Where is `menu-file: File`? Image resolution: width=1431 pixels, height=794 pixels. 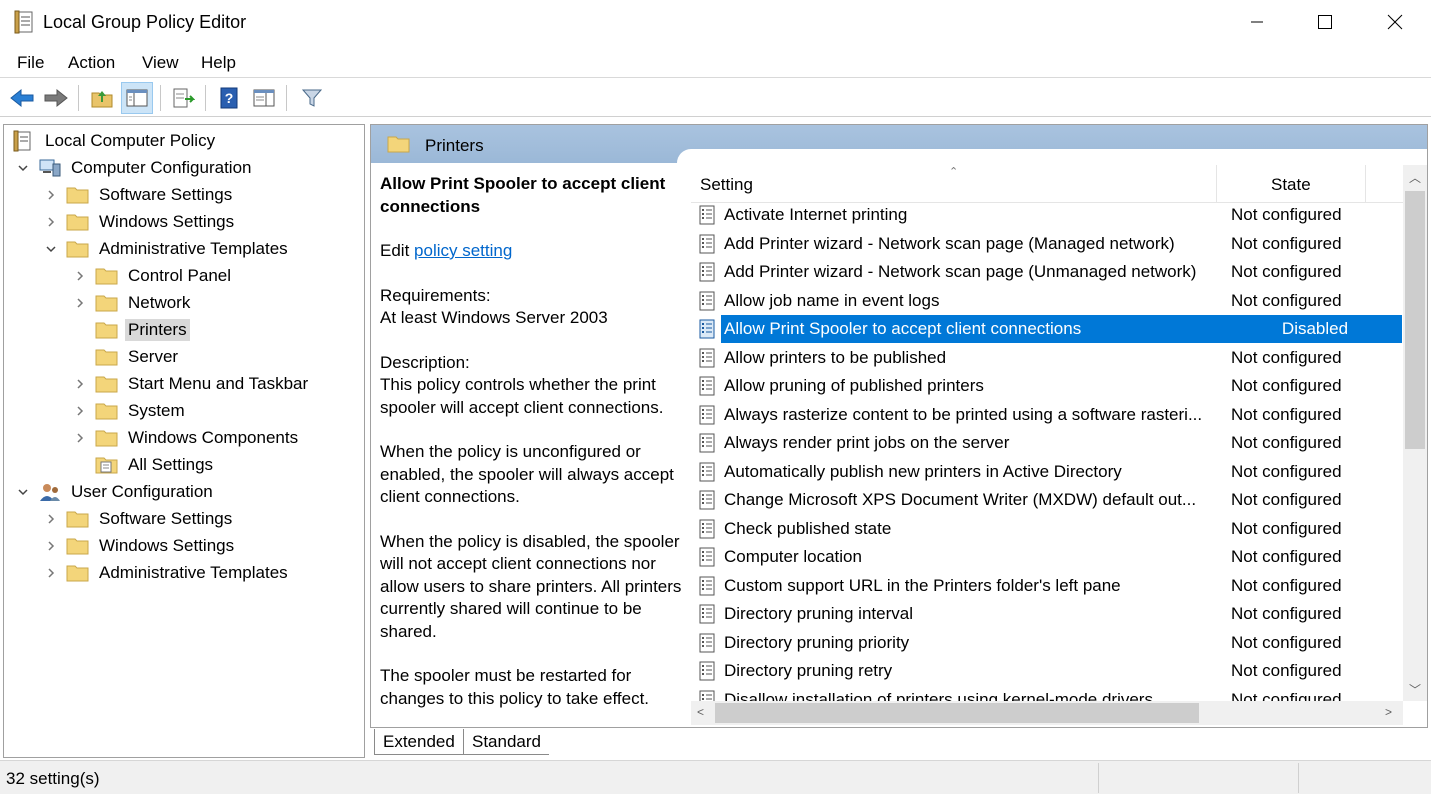 menu-file: File is located at coordinates (30, 63).